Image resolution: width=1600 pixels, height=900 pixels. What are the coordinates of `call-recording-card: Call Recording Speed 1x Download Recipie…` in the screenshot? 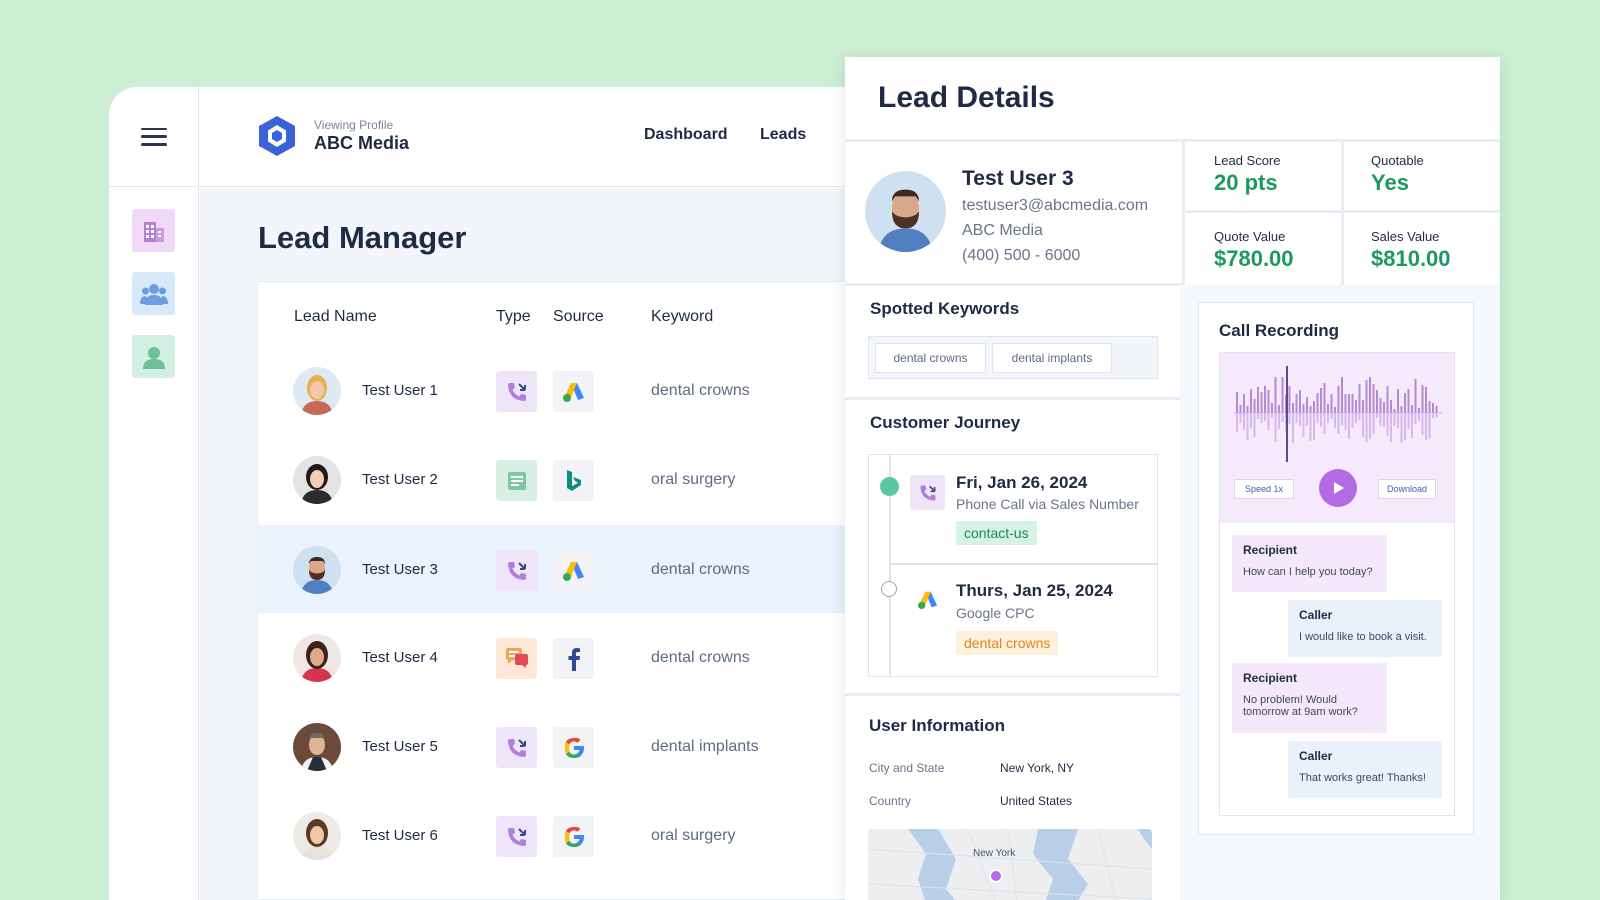 It's located at (1336, 568).